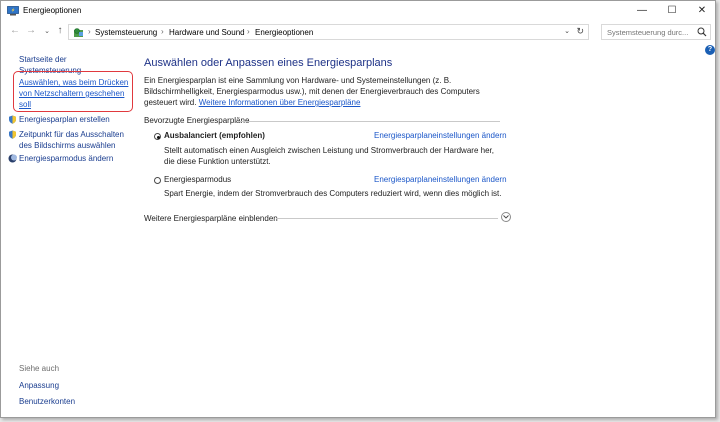  Describe the element at coordinates (652, 32) in the screenshot. I see `search-input` at that location.